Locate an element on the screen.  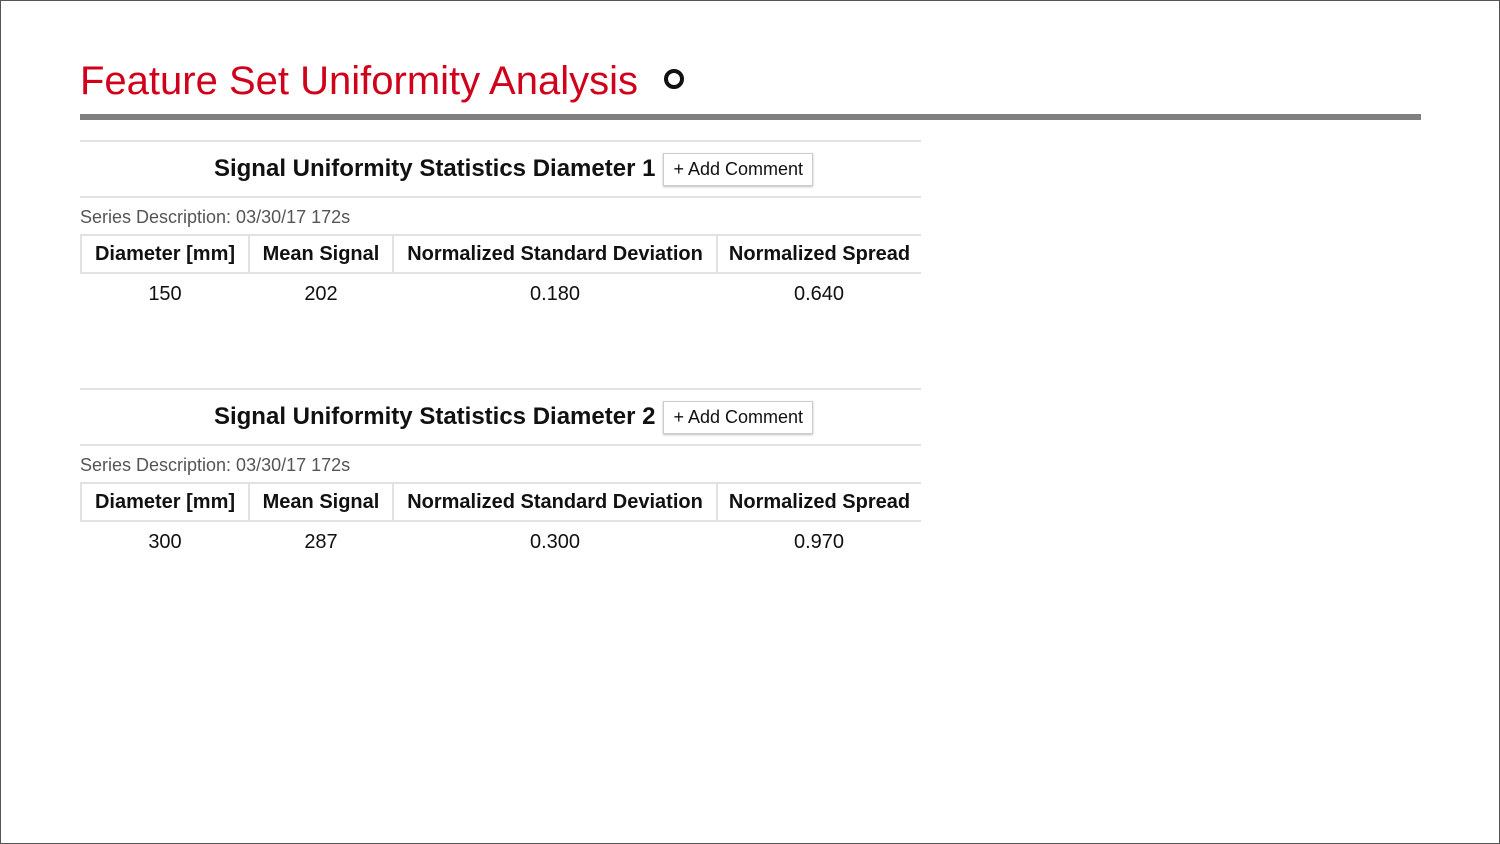
circle-outline-icon is located at coordinates (674, 79).